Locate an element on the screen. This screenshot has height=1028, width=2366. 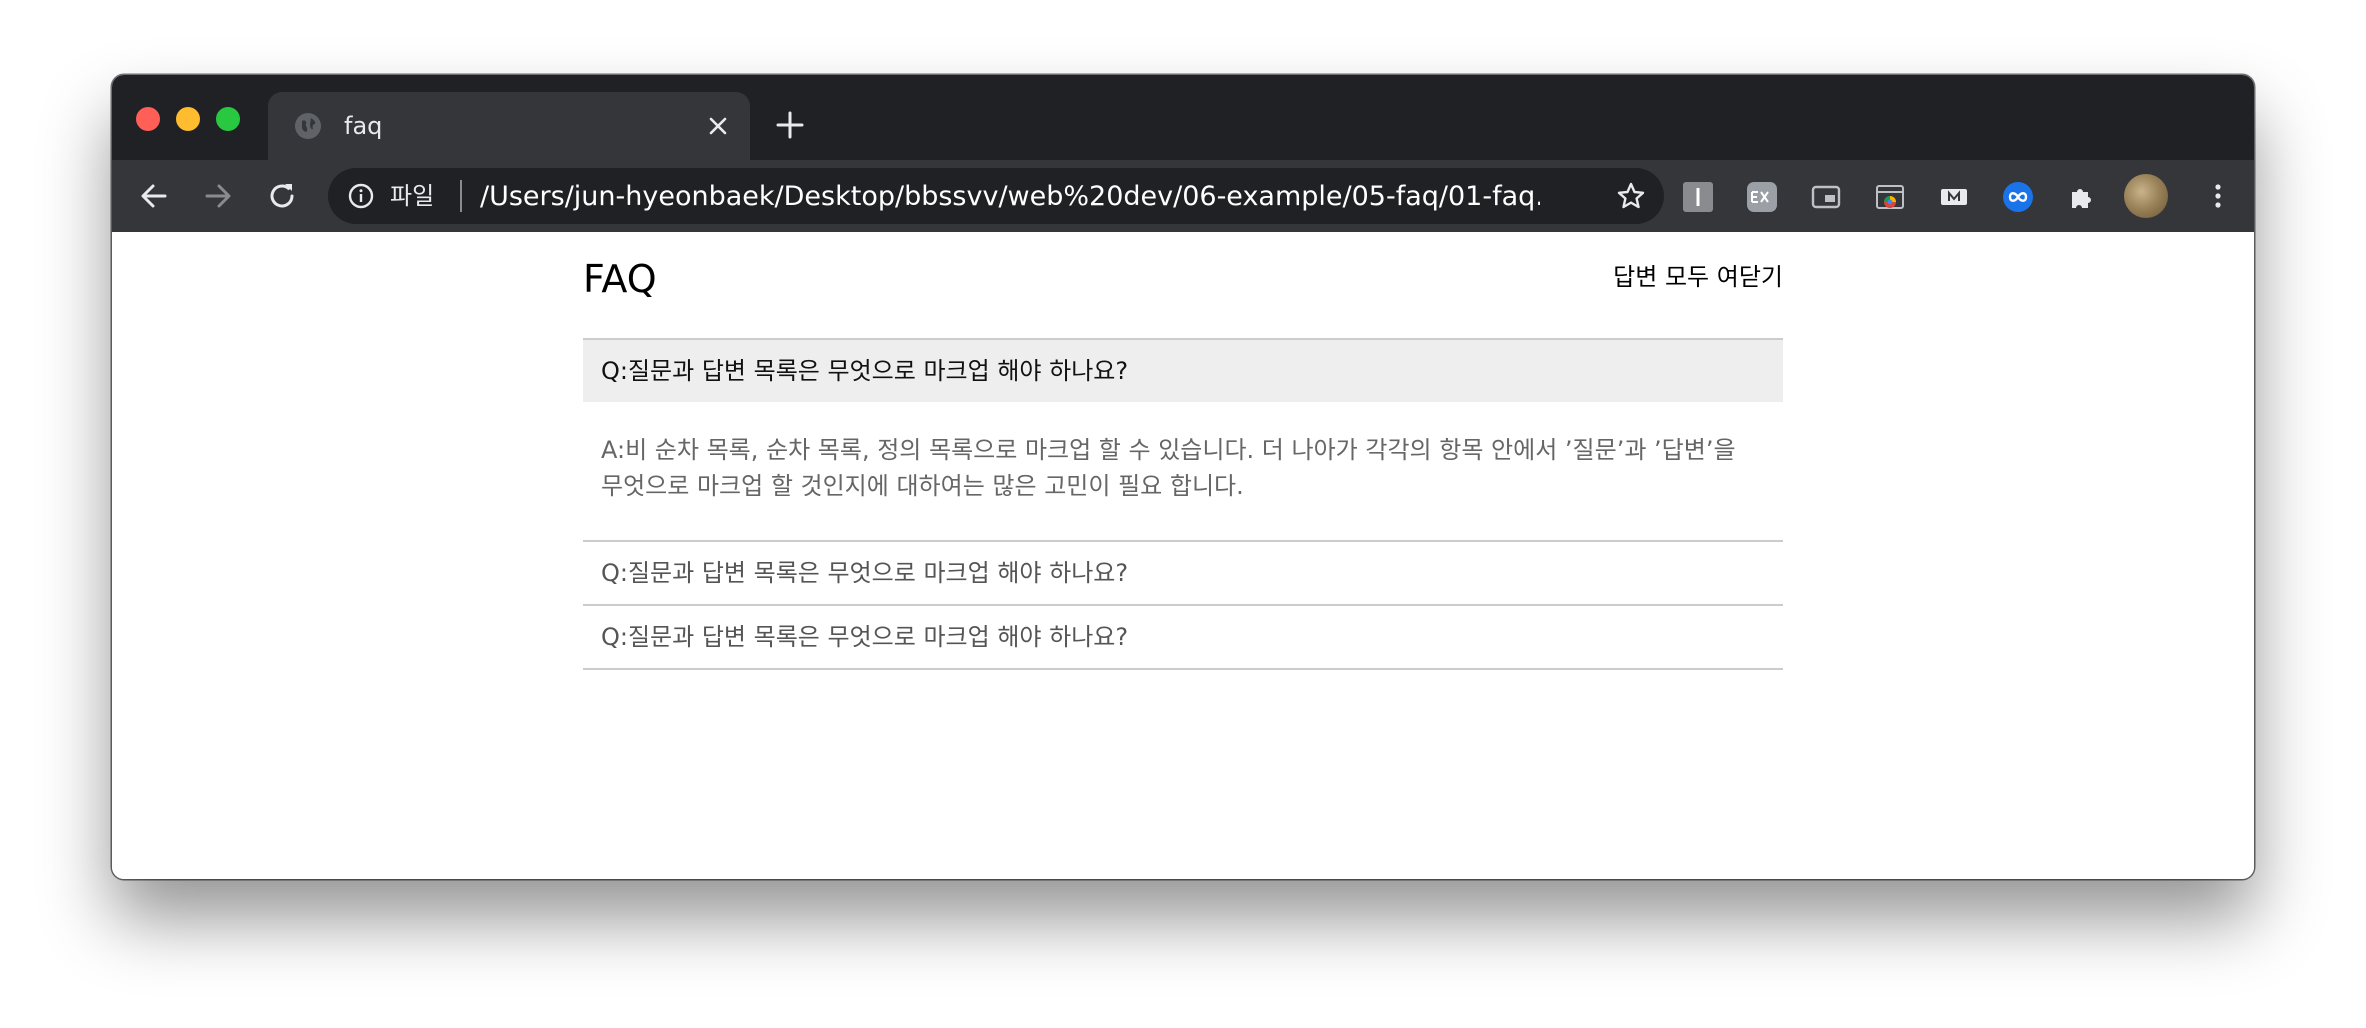
page-title: FAQ is located at coordinates (620, 279).